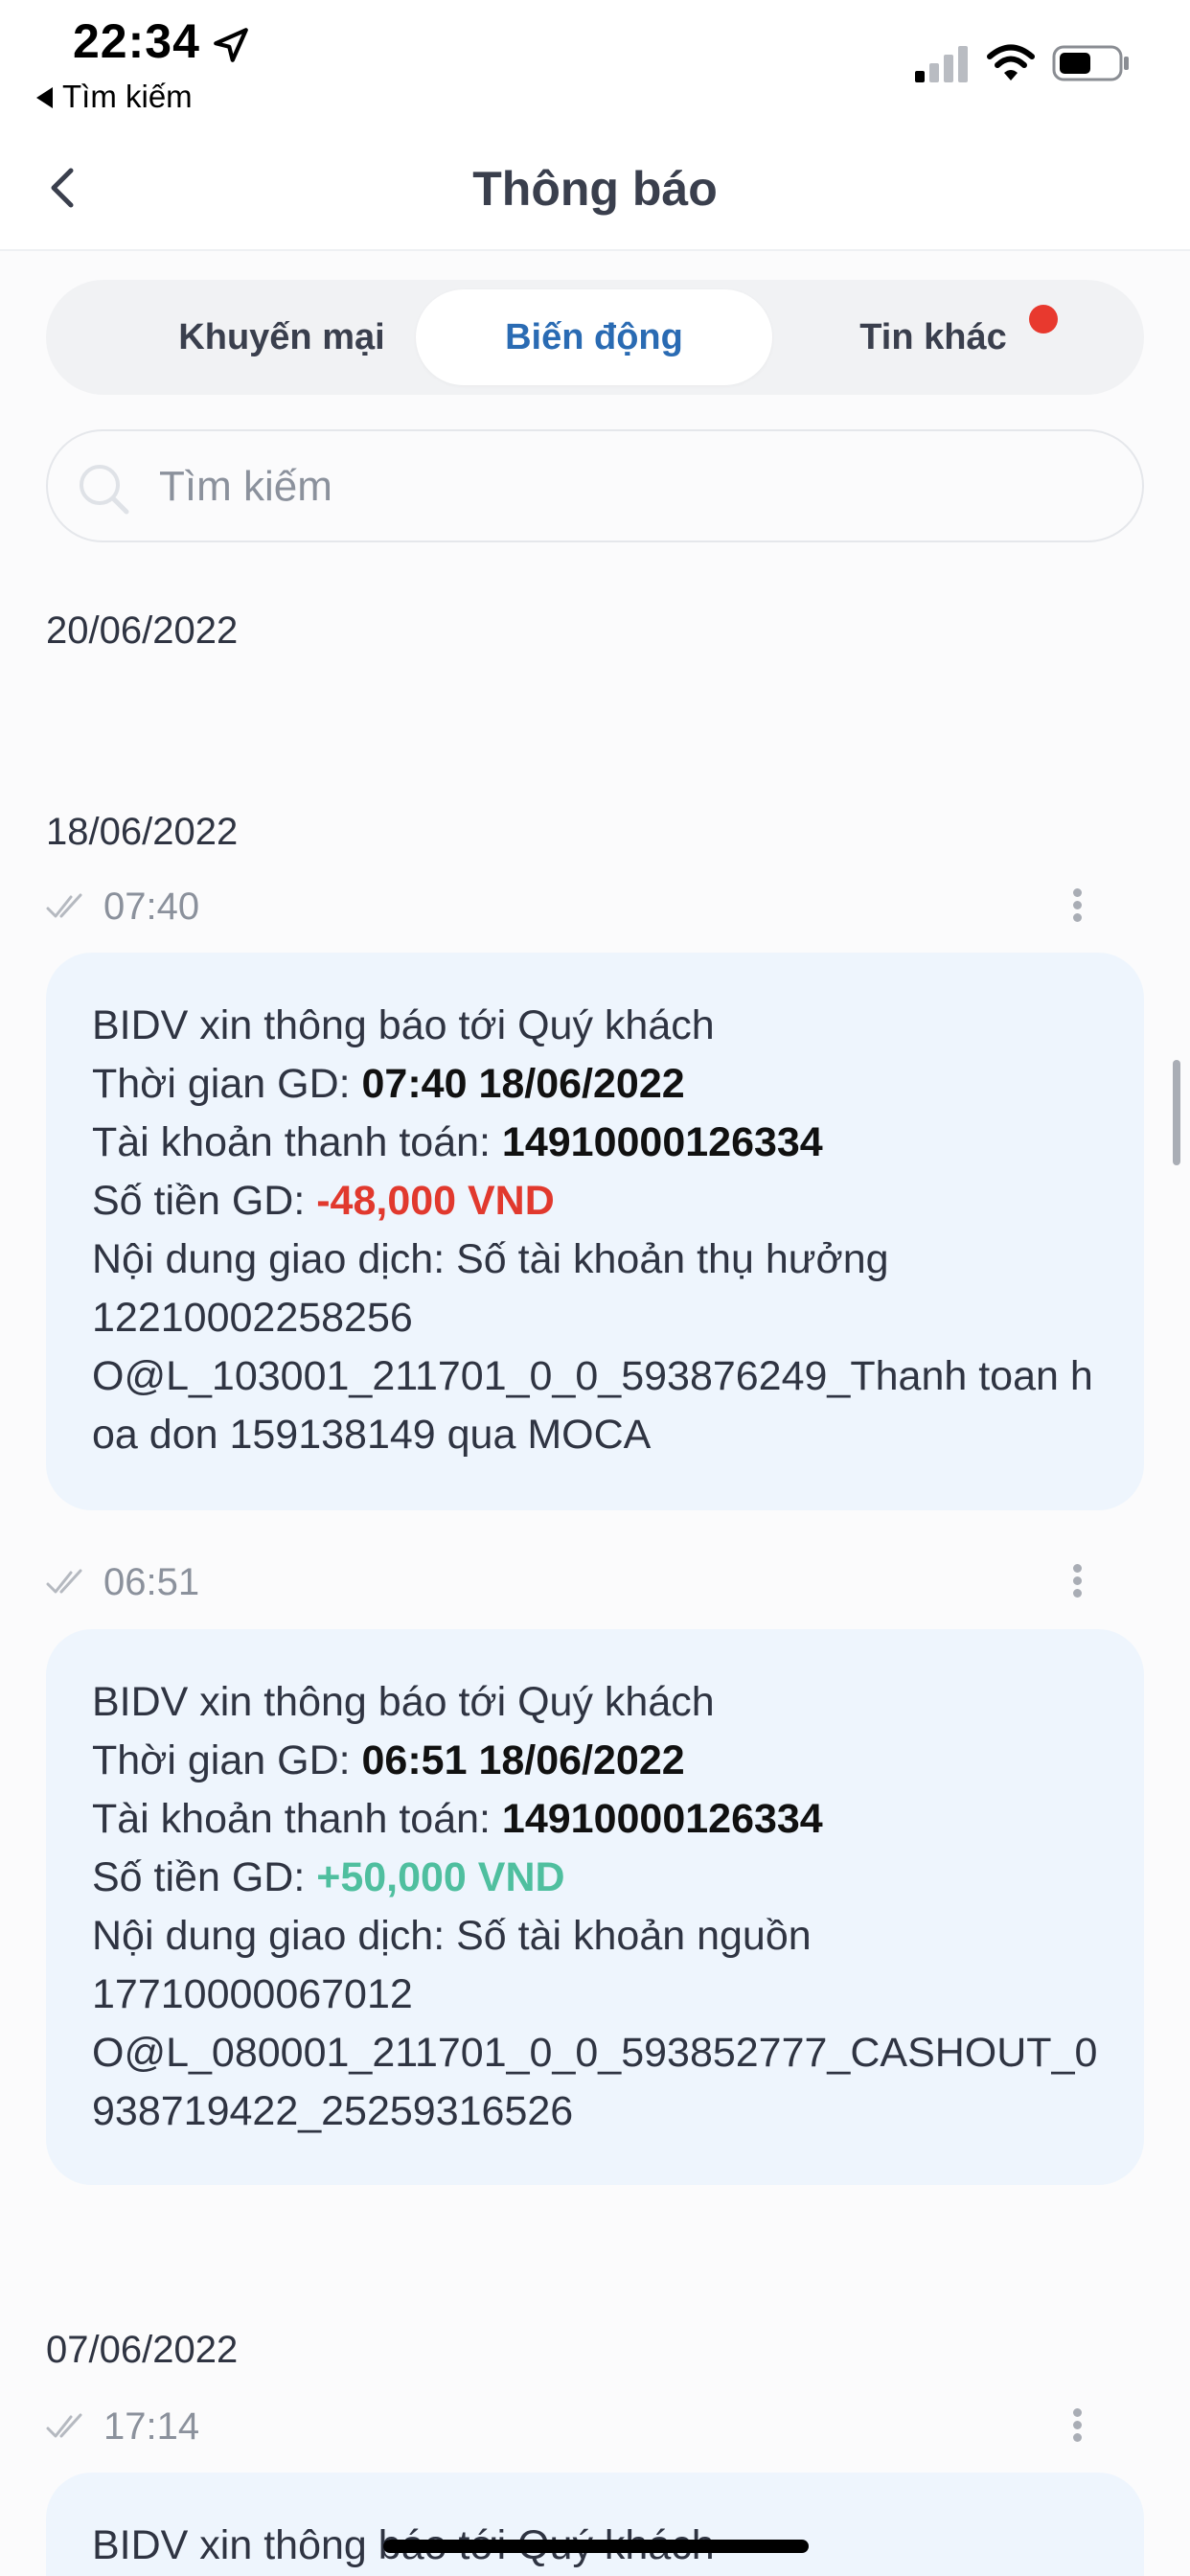  What do you see at coordinates (151, 2426) in the screenshot?
I see `message-time: 17:14` at bounding box center [151, 2426].